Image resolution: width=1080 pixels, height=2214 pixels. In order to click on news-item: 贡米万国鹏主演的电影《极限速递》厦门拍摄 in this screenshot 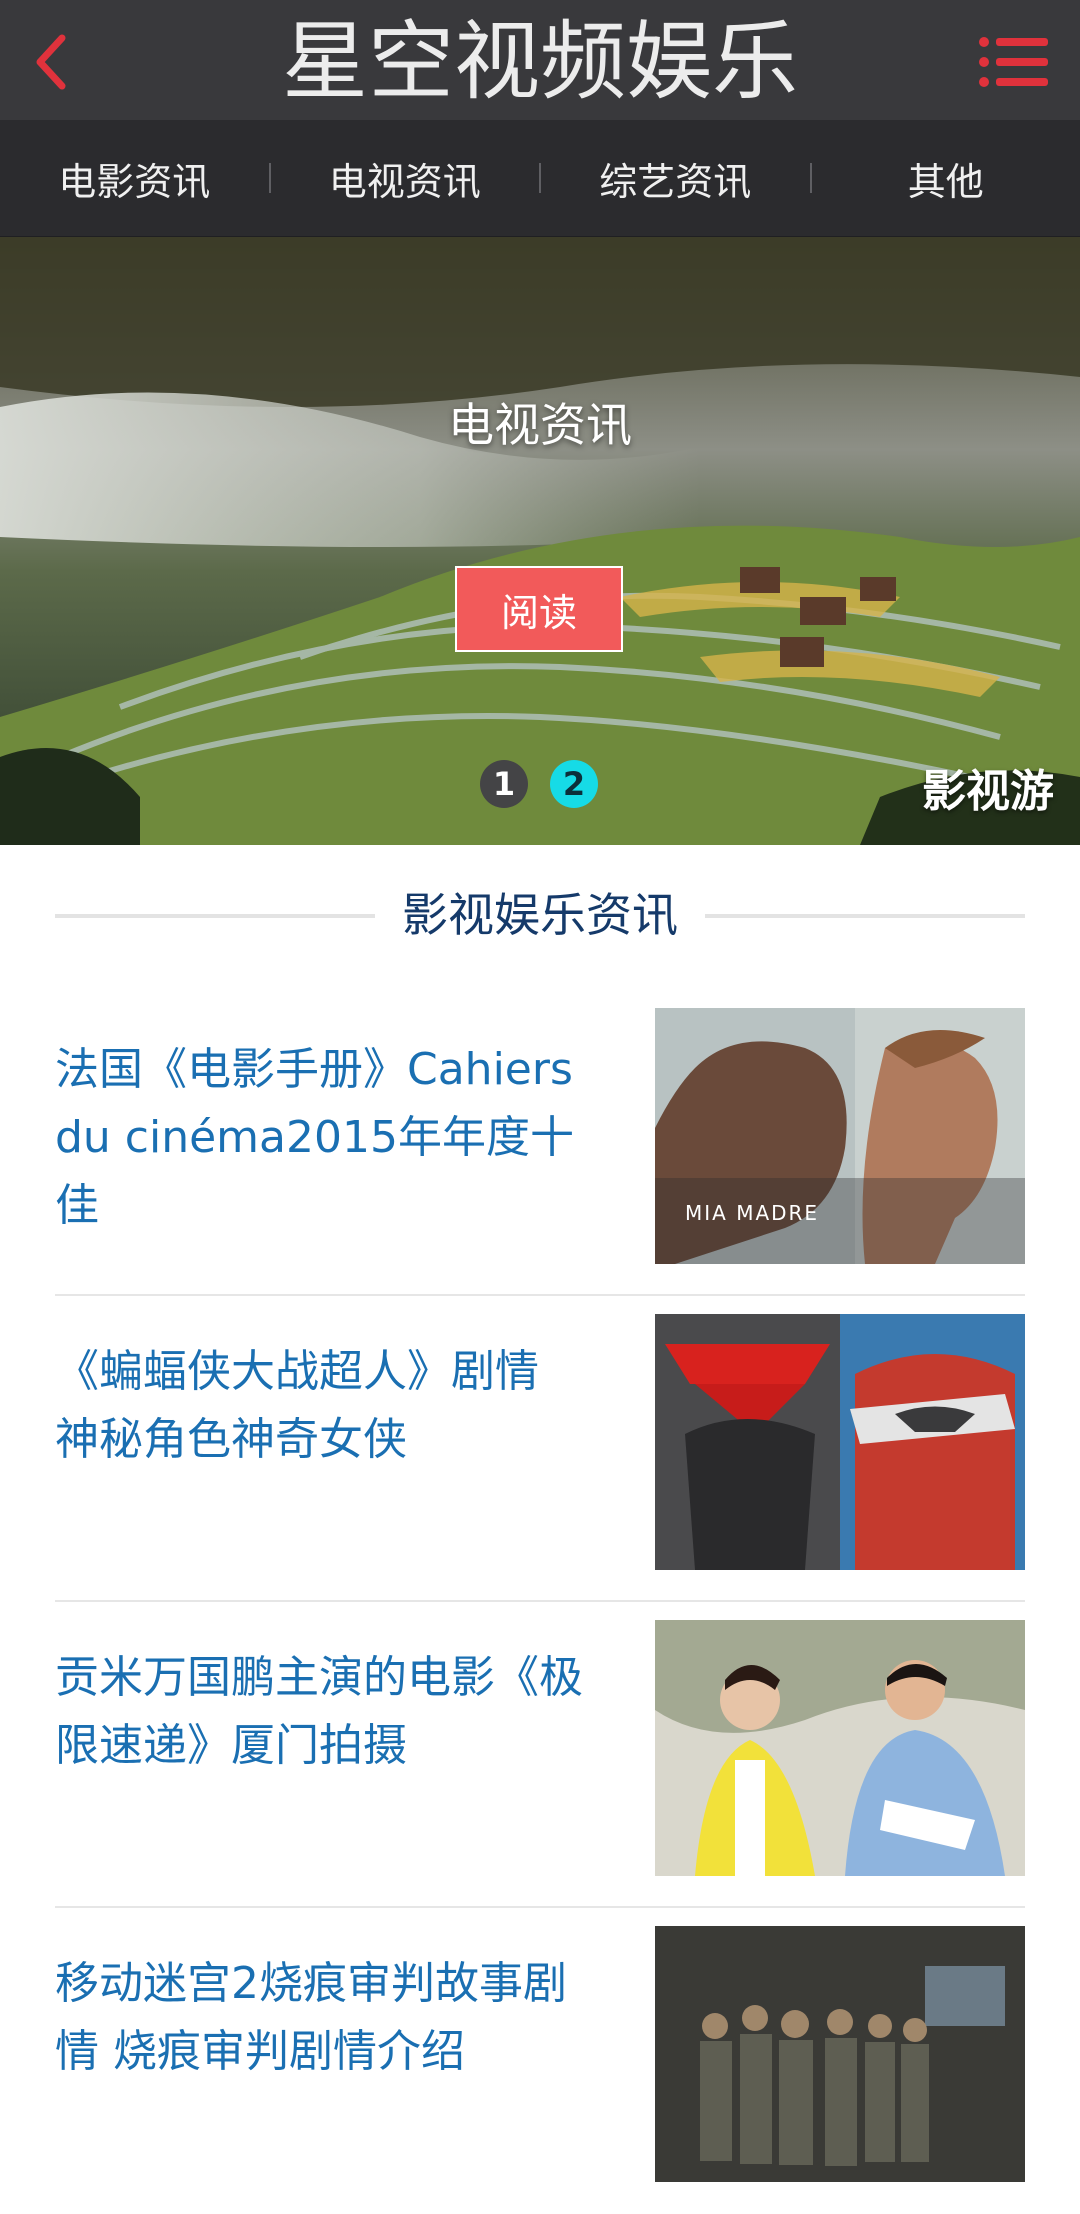, I will do `click(540, 1755)`.